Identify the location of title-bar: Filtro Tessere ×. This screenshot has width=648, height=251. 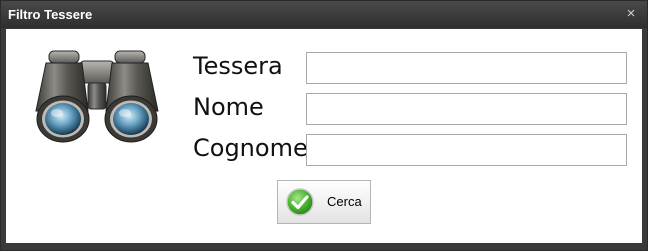
(324, 14).